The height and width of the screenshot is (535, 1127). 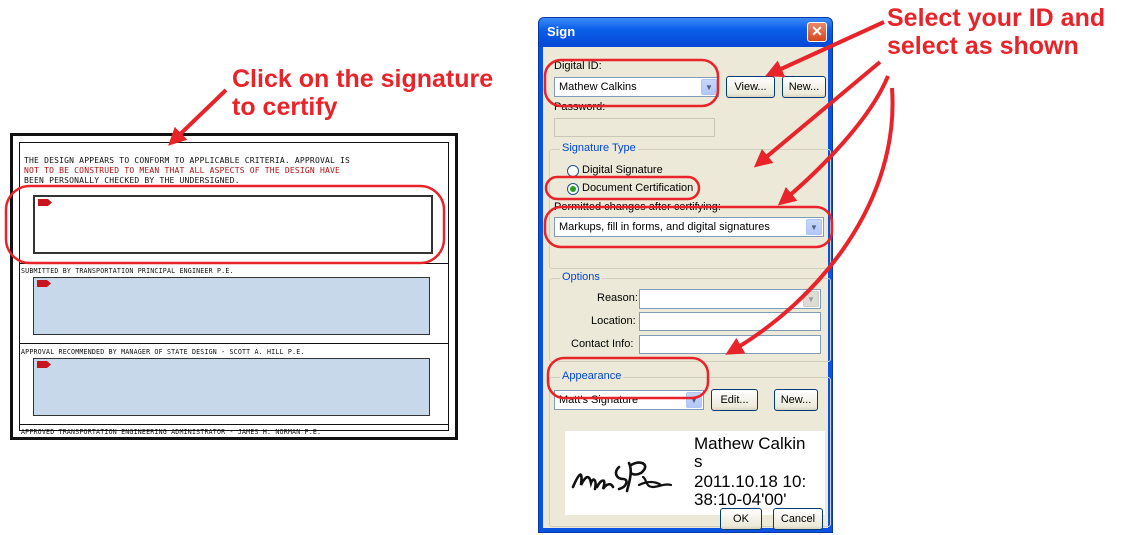 What do you see at coordinates (573, 171) in the screenshot?
I see `digital-signature-radio` at bounding box center [573, 171].